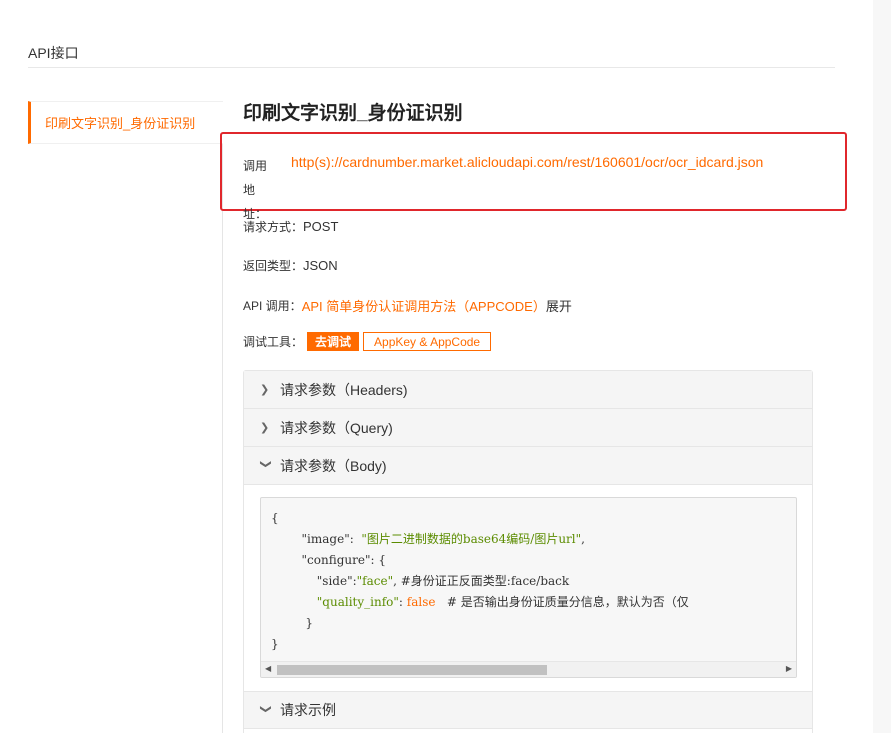 The height and width of the screenshot is (733, 891). I want to click on api-title: 印刷文字识别_身份证识别, so click(353, 113).